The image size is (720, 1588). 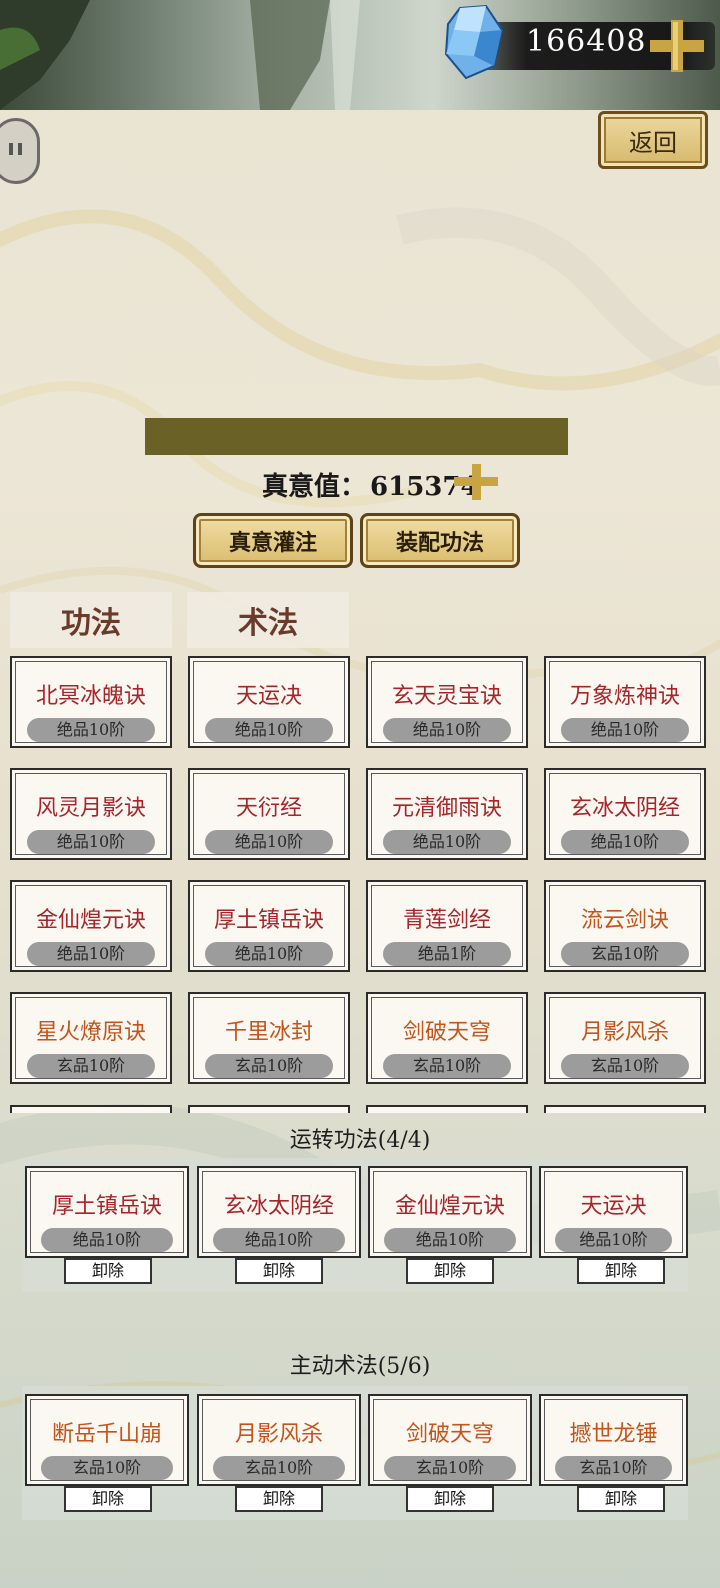 I want to click on skill-card: 玄天灵宝诀绝品10阶, so click(x=447, y=702).